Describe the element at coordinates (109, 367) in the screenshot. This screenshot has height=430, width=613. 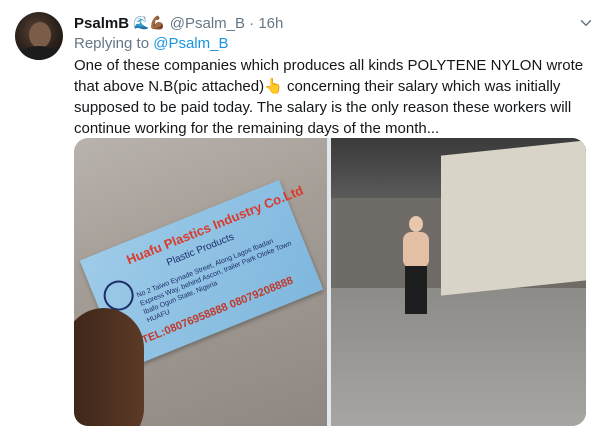
I see `thumb` at that location.